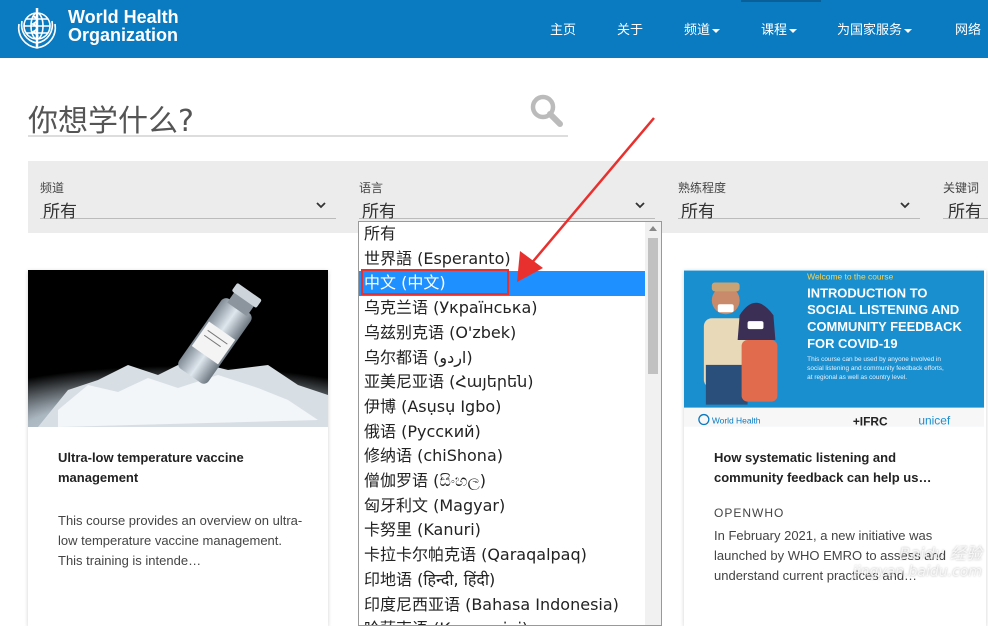 The height and width of the screenshot is (626, 988). What do you see at coordinates (502, 432) in the screenshot?
I see `language-option: 俄语 (Русский)` at bounding box center [502, 432].